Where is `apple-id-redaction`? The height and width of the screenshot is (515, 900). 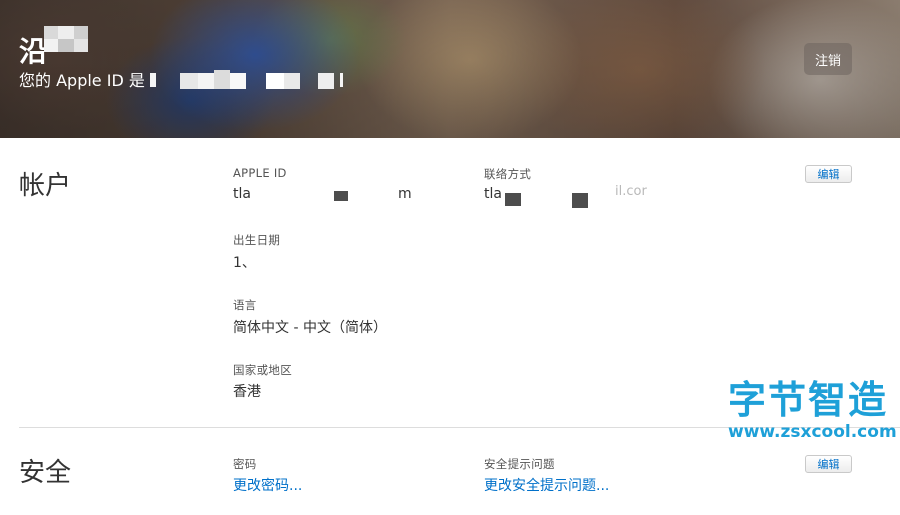
apple-id-redaction is located at coordinates (341, 196).